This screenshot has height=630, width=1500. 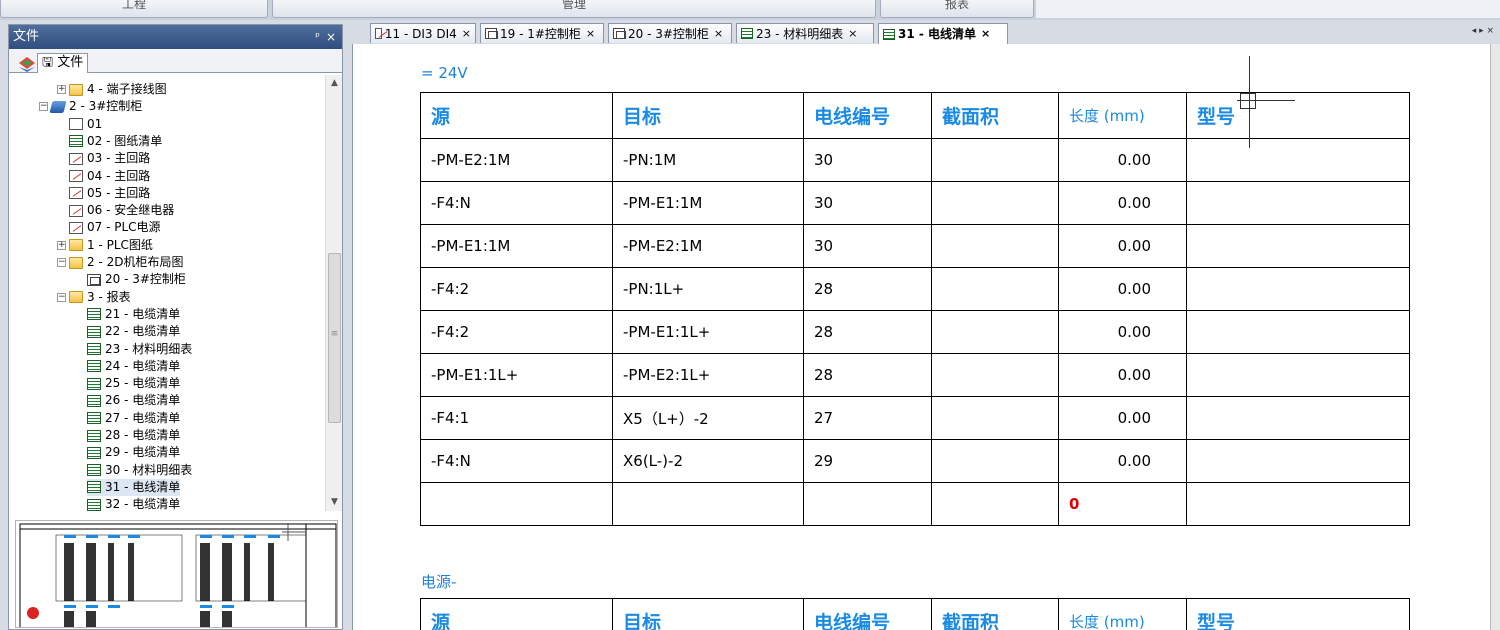 I want to click on tab-document: 20 - 3#控制柜 ×, so click(x=670, y=33).